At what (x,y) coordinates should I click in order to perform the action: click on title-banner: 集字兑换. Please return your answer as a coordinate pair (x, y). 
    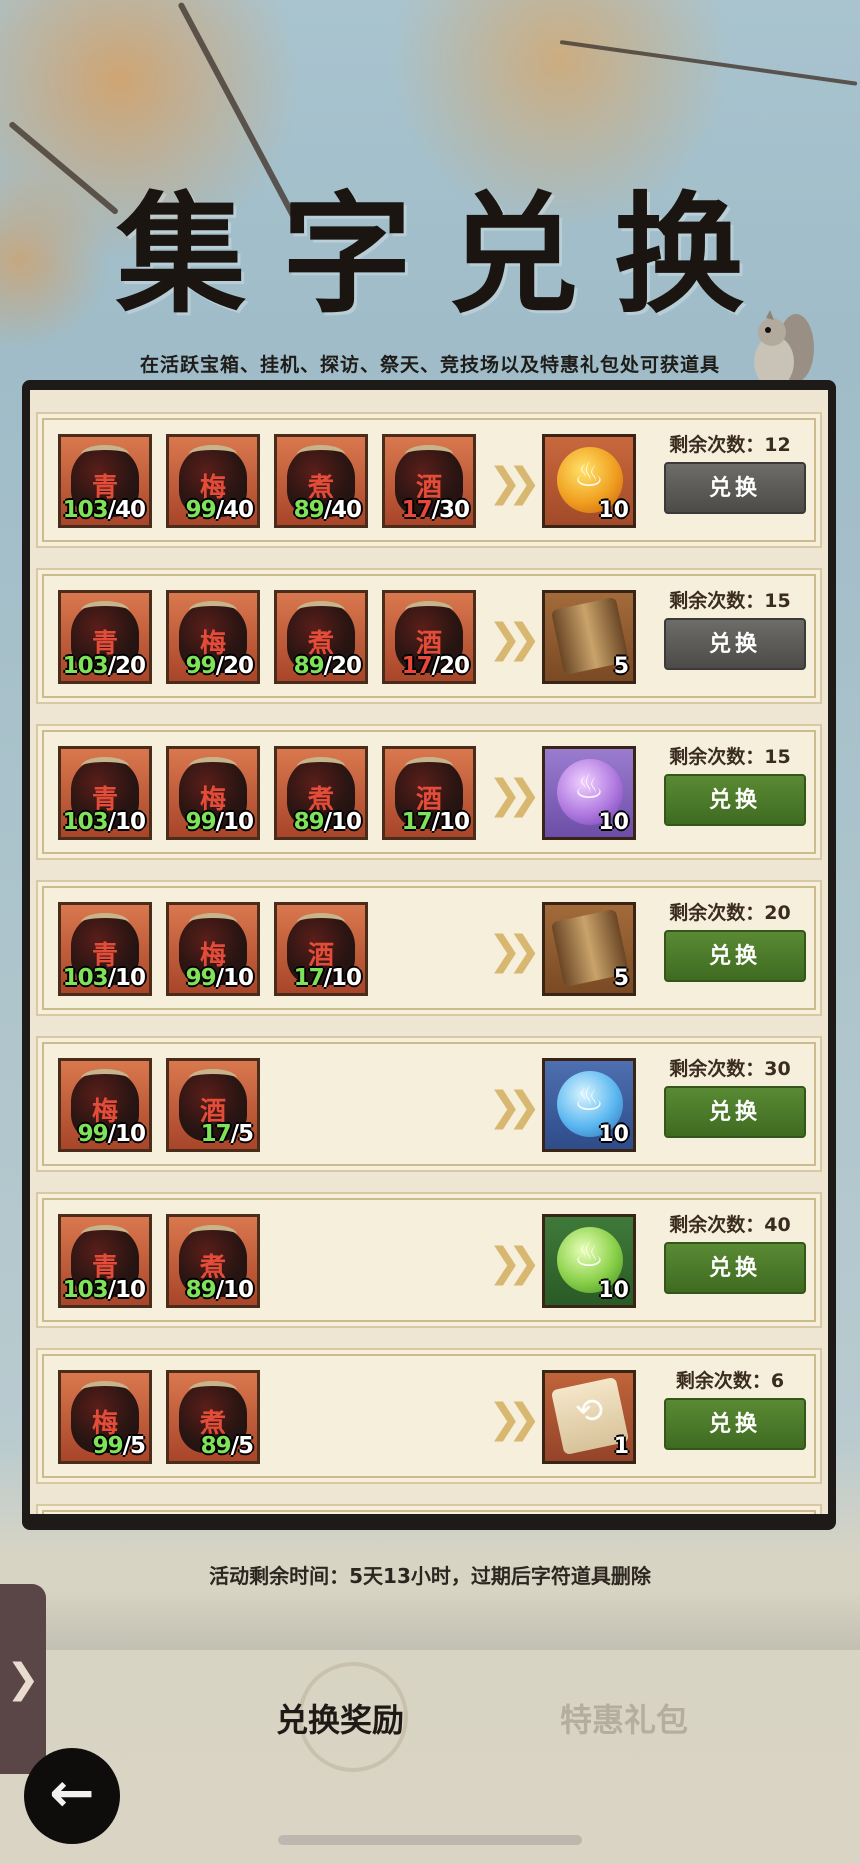
    Looking at the image, I should click on (430, 244).